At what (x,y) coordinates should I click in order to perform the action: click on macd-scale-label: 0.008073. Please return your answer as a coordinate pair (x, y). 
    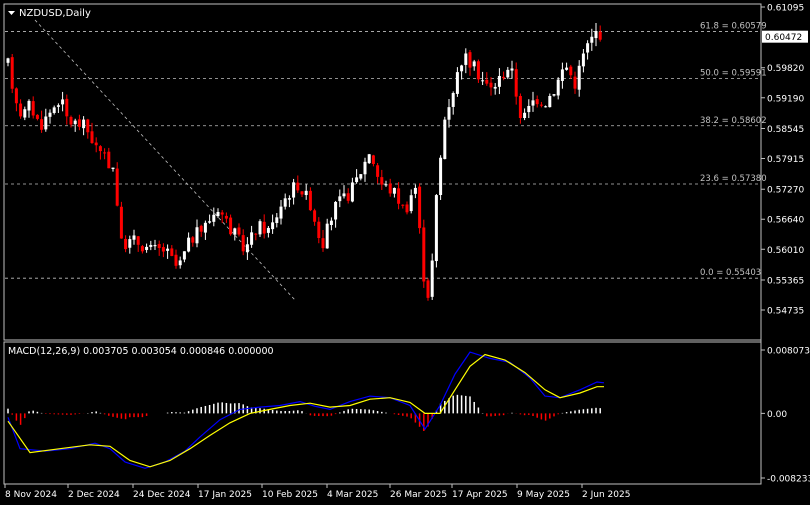
    Looking at the image, I should click on (788, 352).